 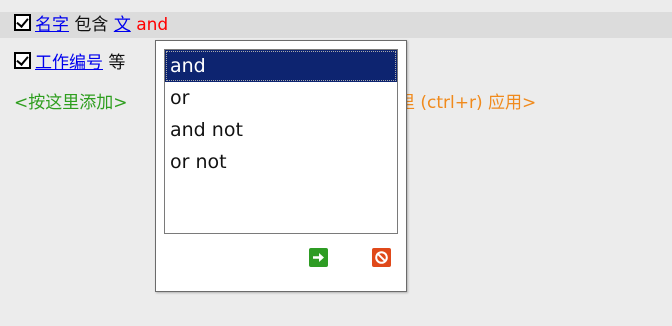 I want to click on add-criterion-link: <按这里添加>, so click(x=71, y=103).